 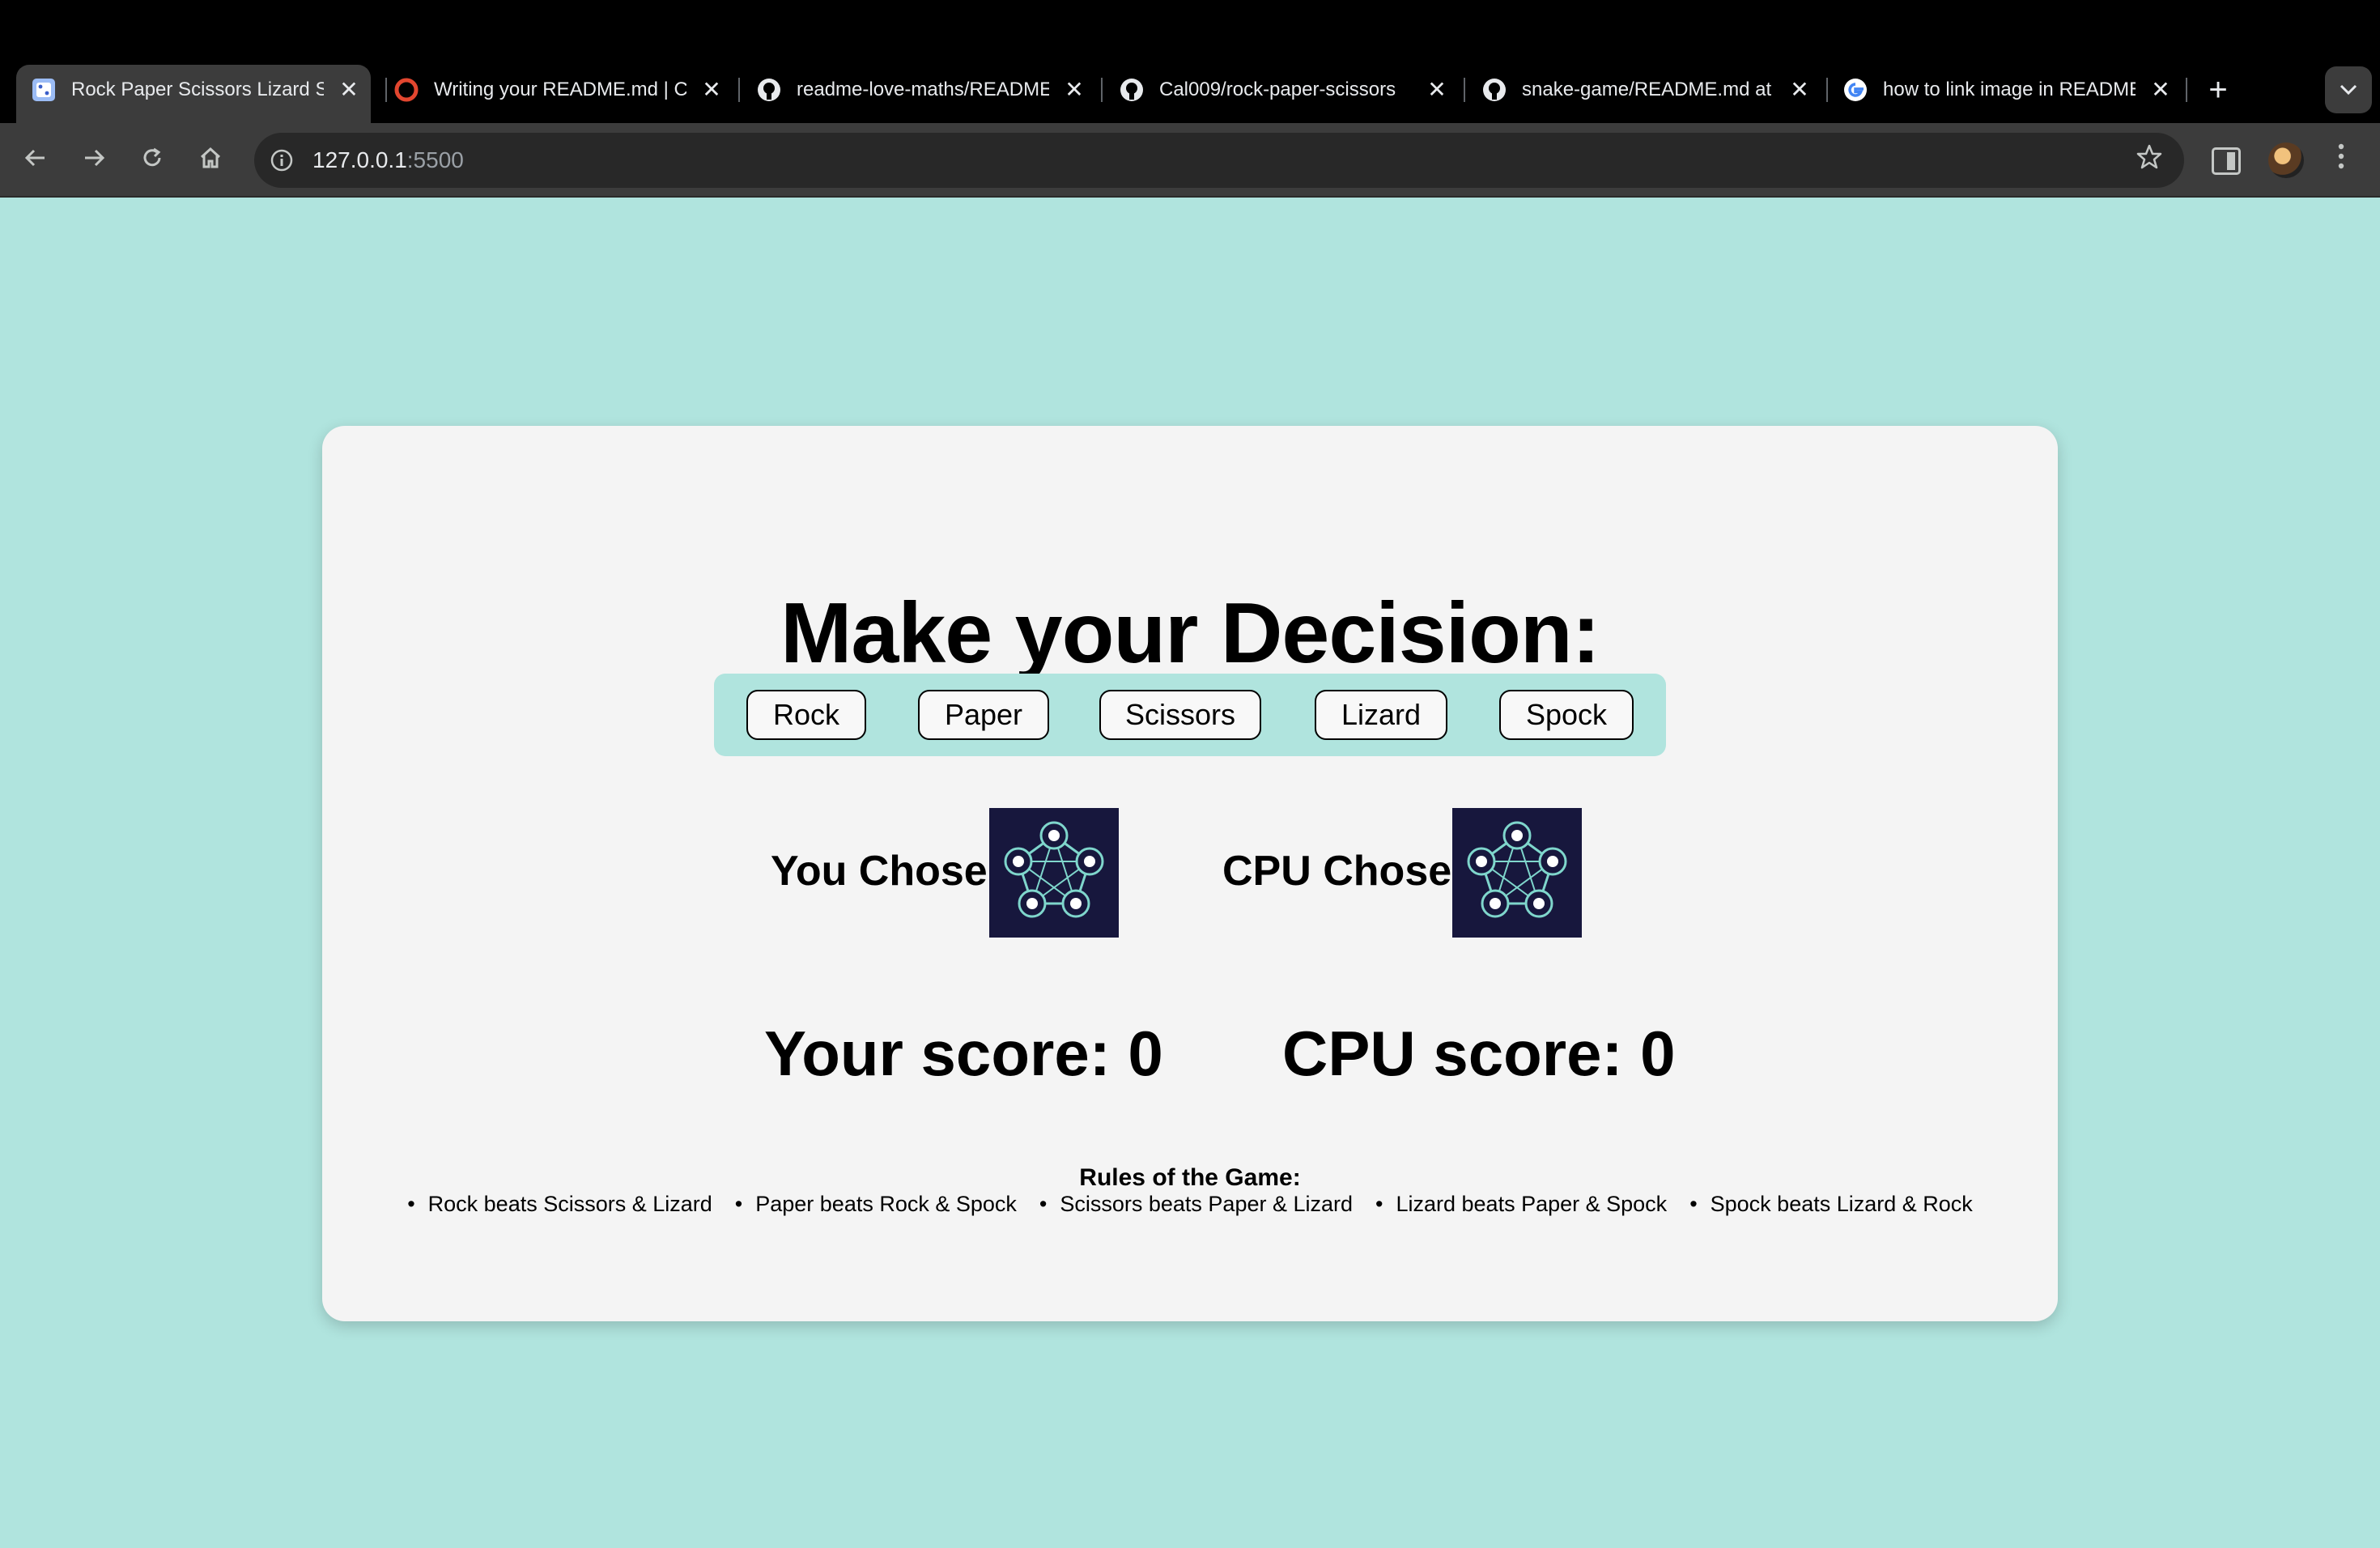 I want to click on code-institute-icon, so click(x=406, y=90).